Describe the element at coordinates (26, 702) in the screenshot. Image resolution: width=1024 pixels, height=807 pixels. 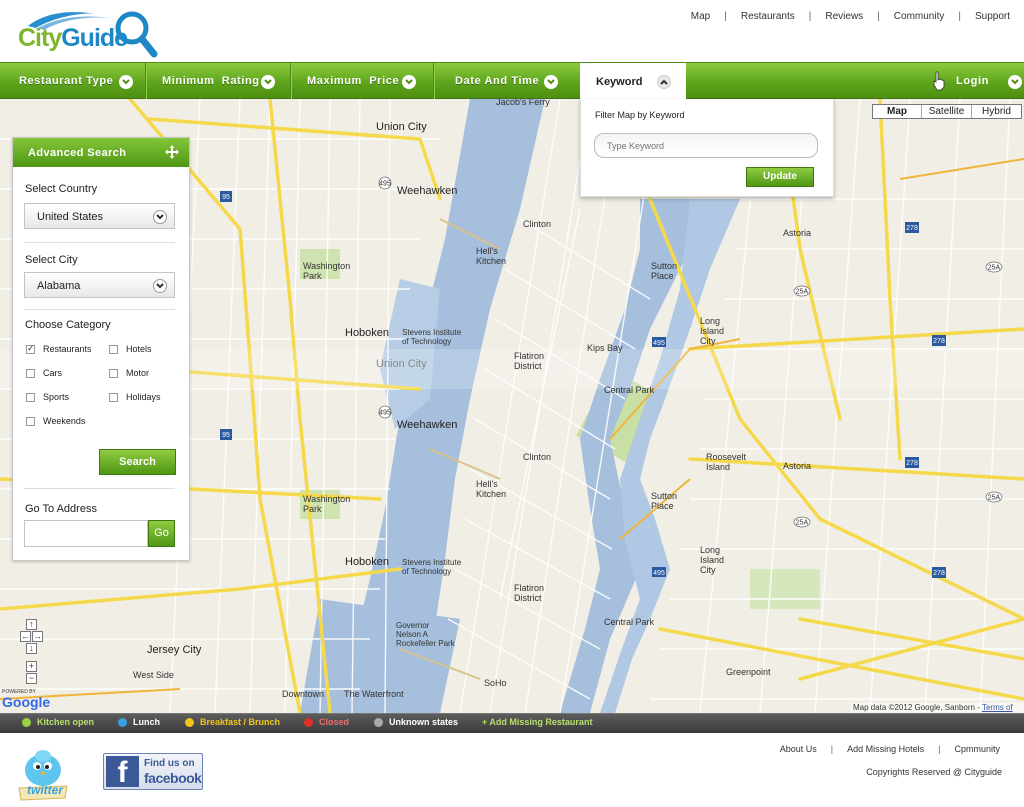
I see `google-logo: Google` at that location.